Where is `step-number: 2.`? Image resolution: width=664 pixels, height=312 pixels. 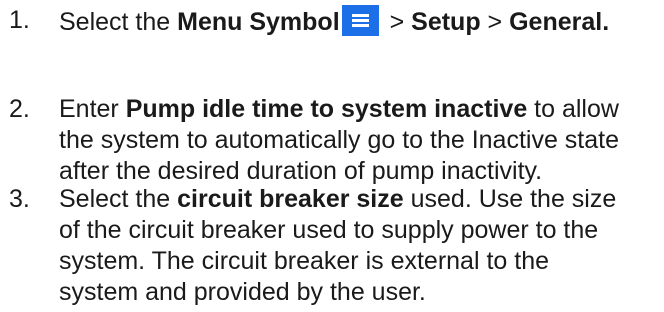 step-number: 2. is located at coordinates (19, 109).